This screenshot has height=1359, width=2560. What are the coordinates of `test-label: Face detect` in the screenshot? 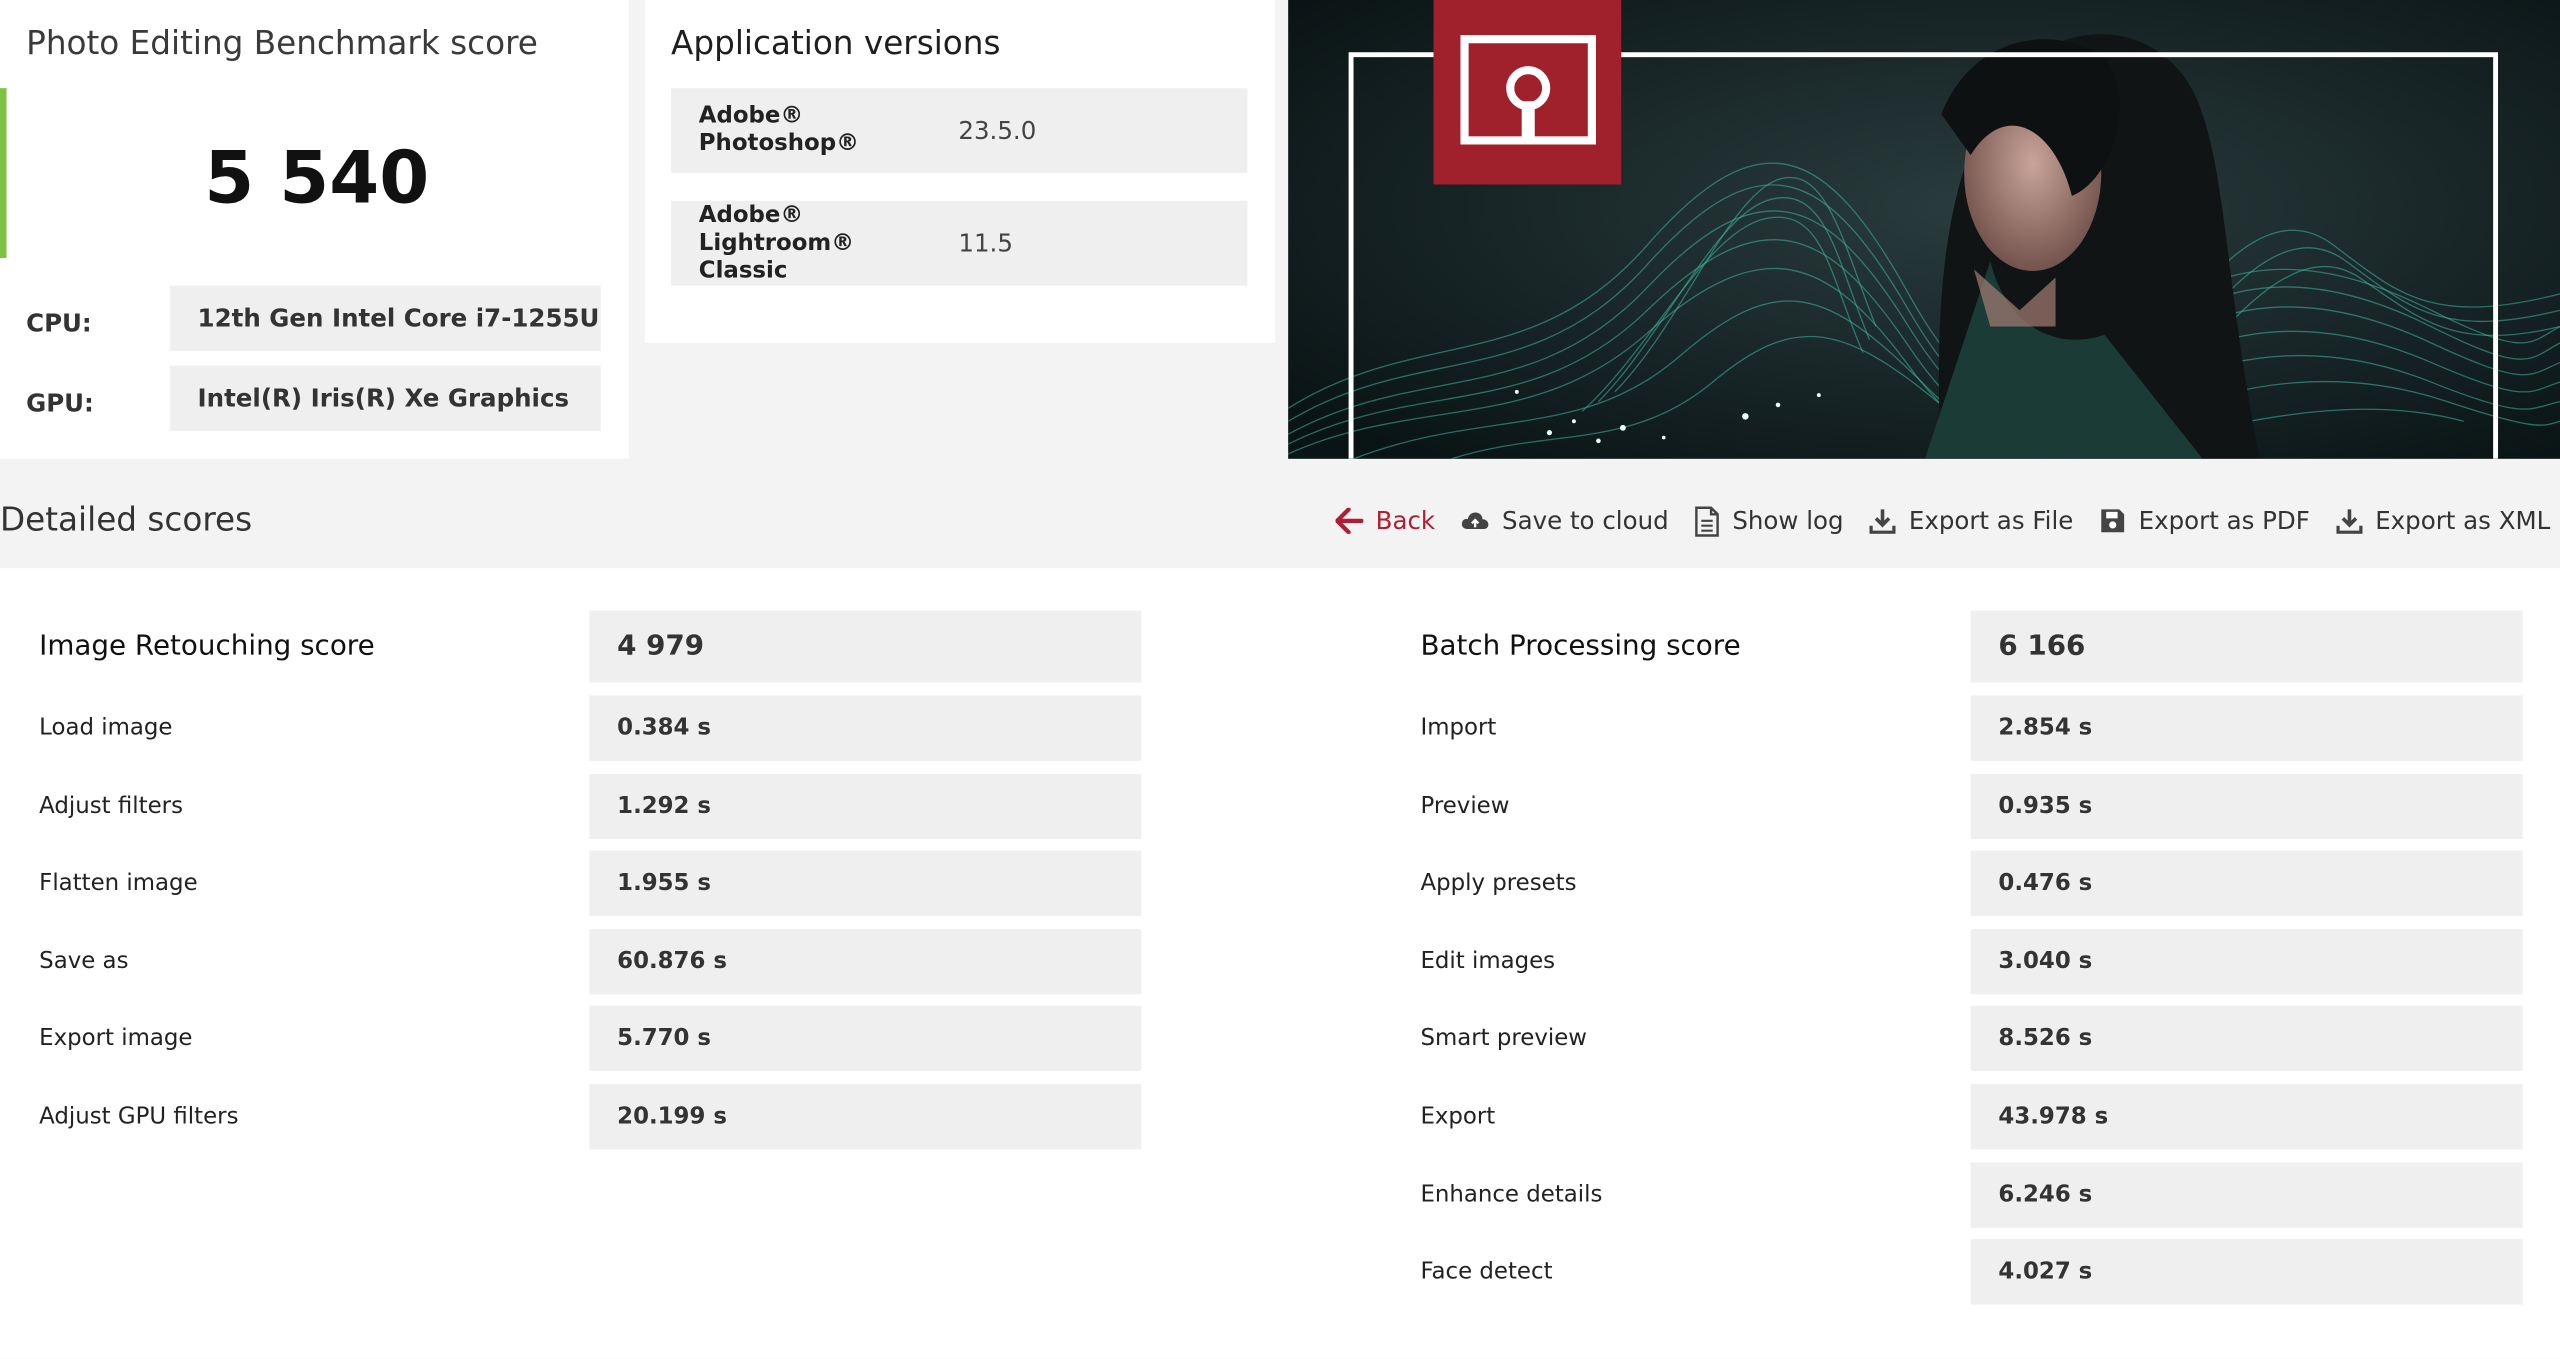 It's located at (1486, 1271).